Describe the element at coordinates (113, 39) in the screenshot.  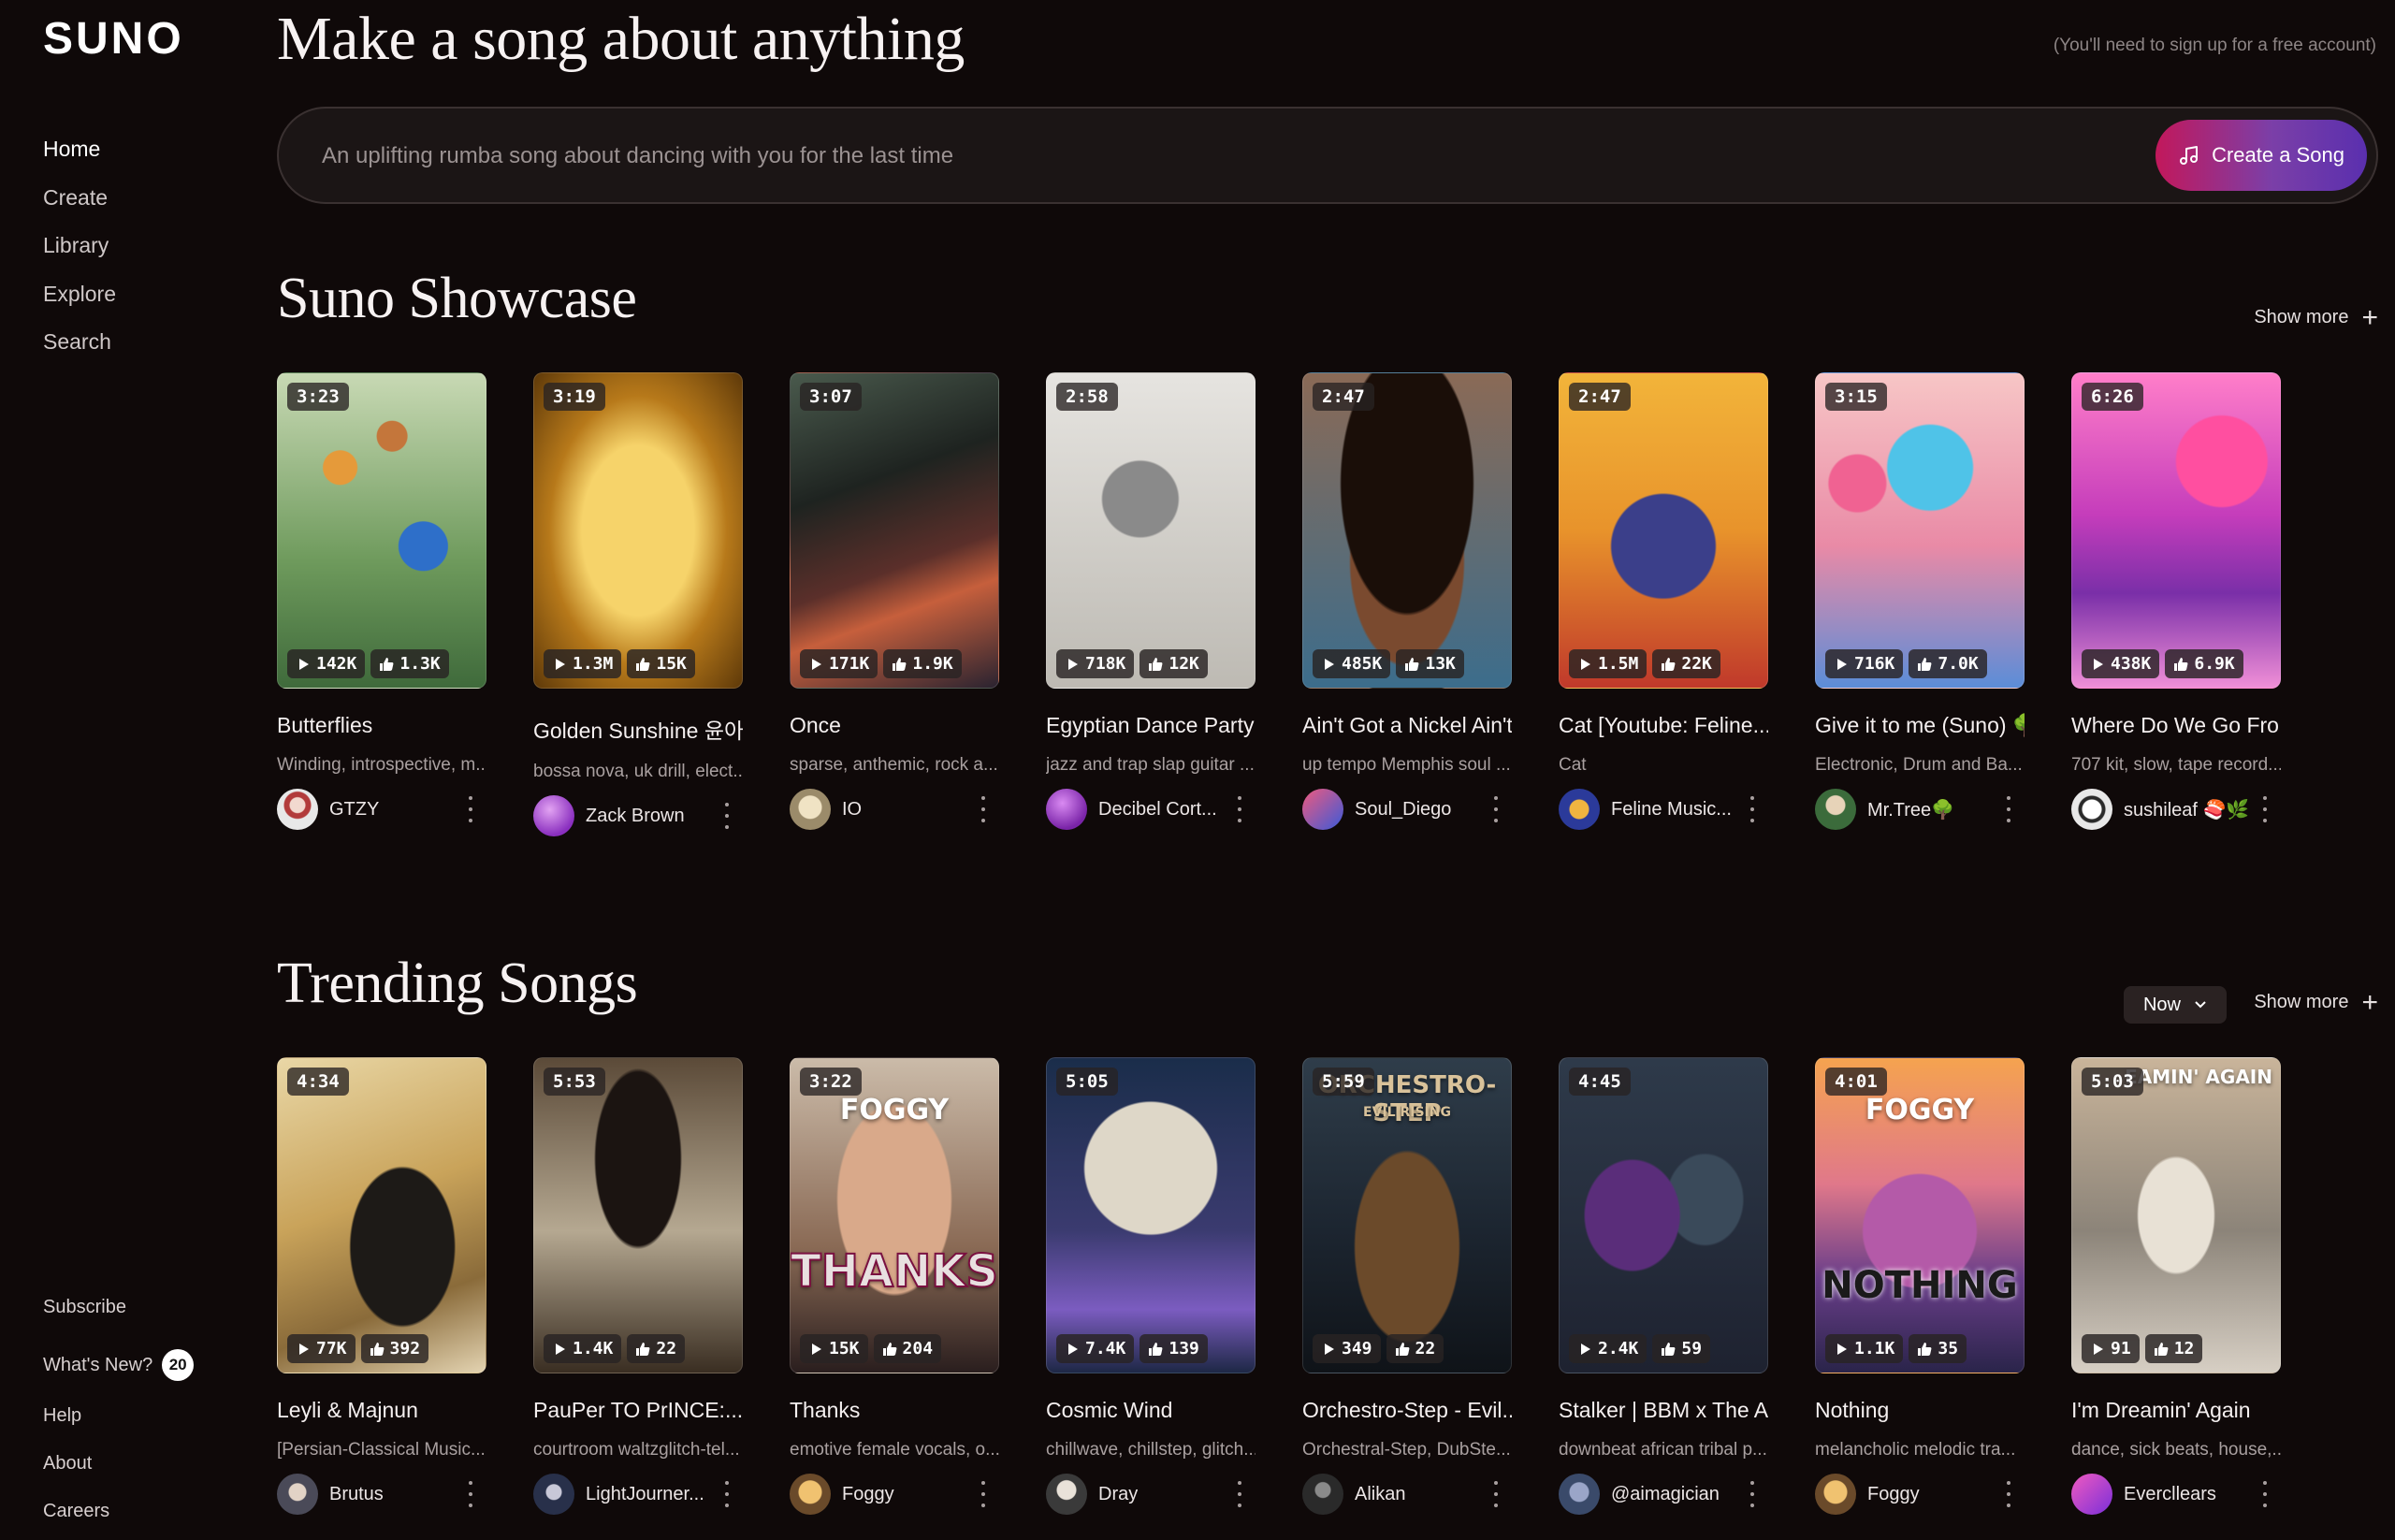
I see `suno-logo: SUNO` at that location.